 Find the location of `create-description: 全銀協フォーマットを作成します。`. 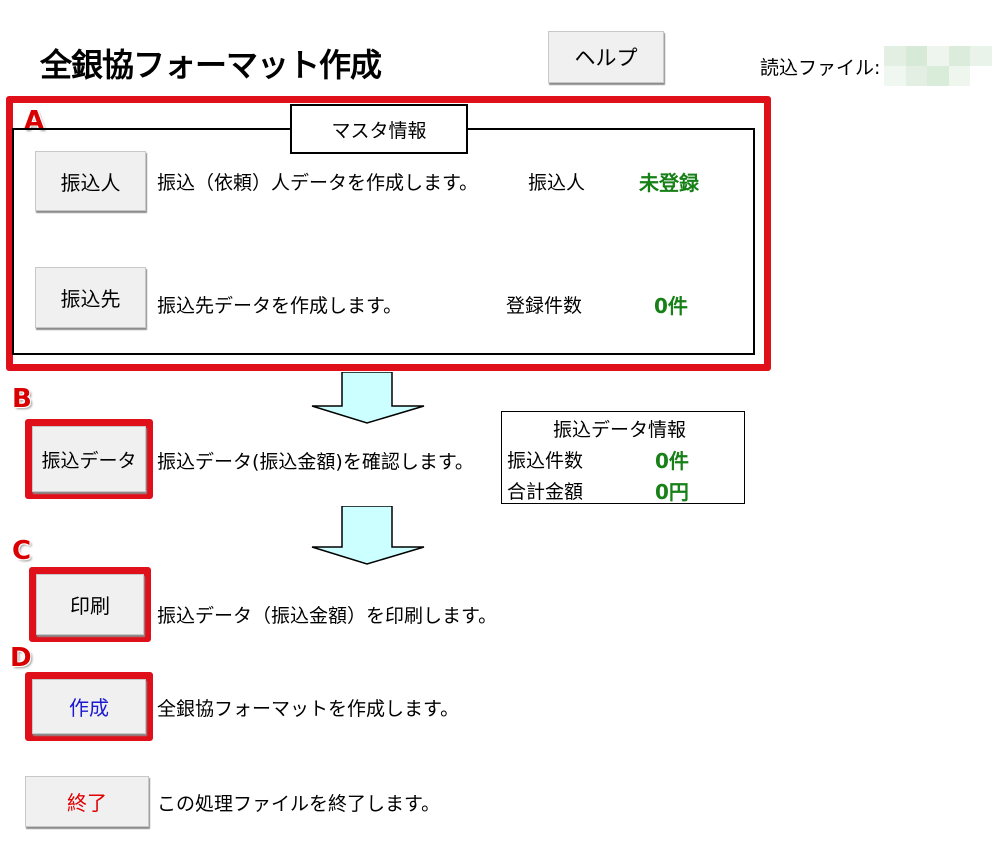

create-description: 全銀協フォーマットを作成します。 is located at coordinates (308, 709).